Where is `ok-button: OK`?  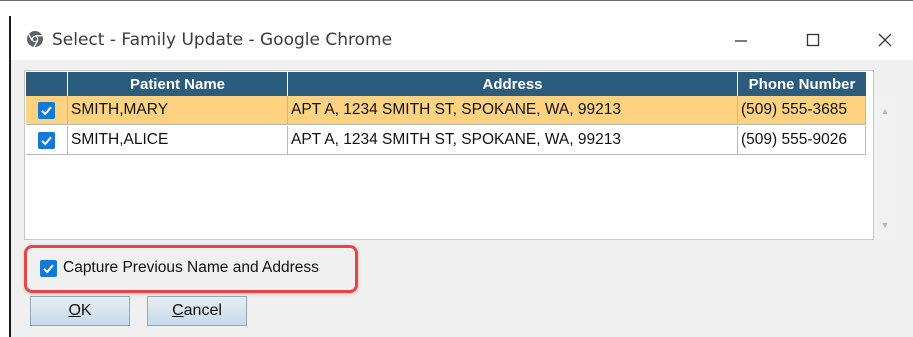
ok-button: OK is located at coordinates (80, 311).